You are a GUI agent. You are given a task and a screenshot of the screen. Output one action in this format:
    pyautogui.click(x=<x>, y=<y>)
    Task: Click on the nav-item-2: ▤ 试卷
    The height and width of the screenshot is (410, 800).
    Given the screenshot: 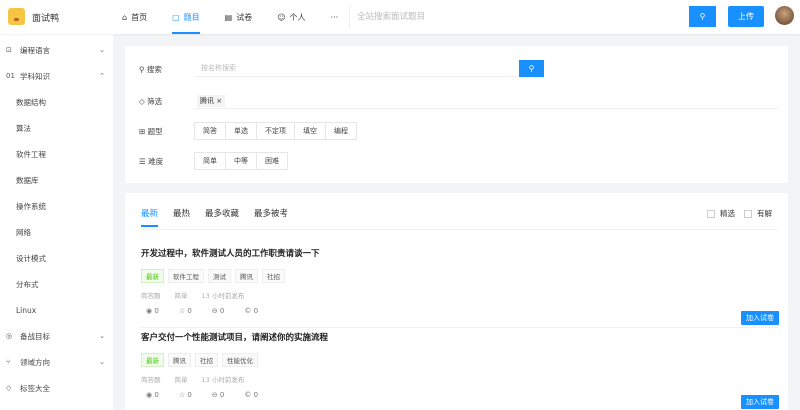 What is the action you would take?
    pyautogui.click(x=239, y=17)
    